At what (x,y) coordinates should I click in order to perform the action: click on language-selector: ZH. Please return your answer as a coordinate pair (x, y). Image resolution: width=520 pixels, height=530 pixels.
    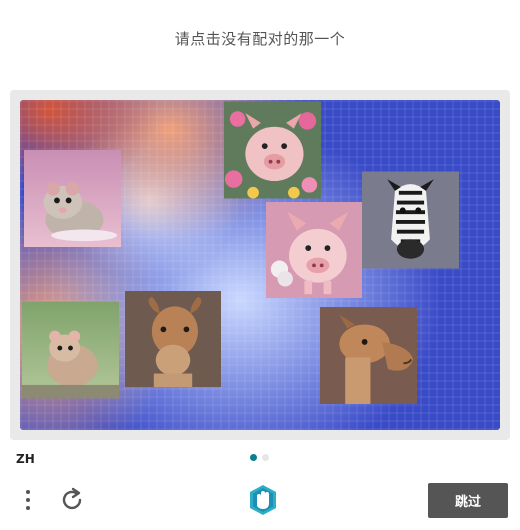
    Looking at the image, I should click on (25, 459).